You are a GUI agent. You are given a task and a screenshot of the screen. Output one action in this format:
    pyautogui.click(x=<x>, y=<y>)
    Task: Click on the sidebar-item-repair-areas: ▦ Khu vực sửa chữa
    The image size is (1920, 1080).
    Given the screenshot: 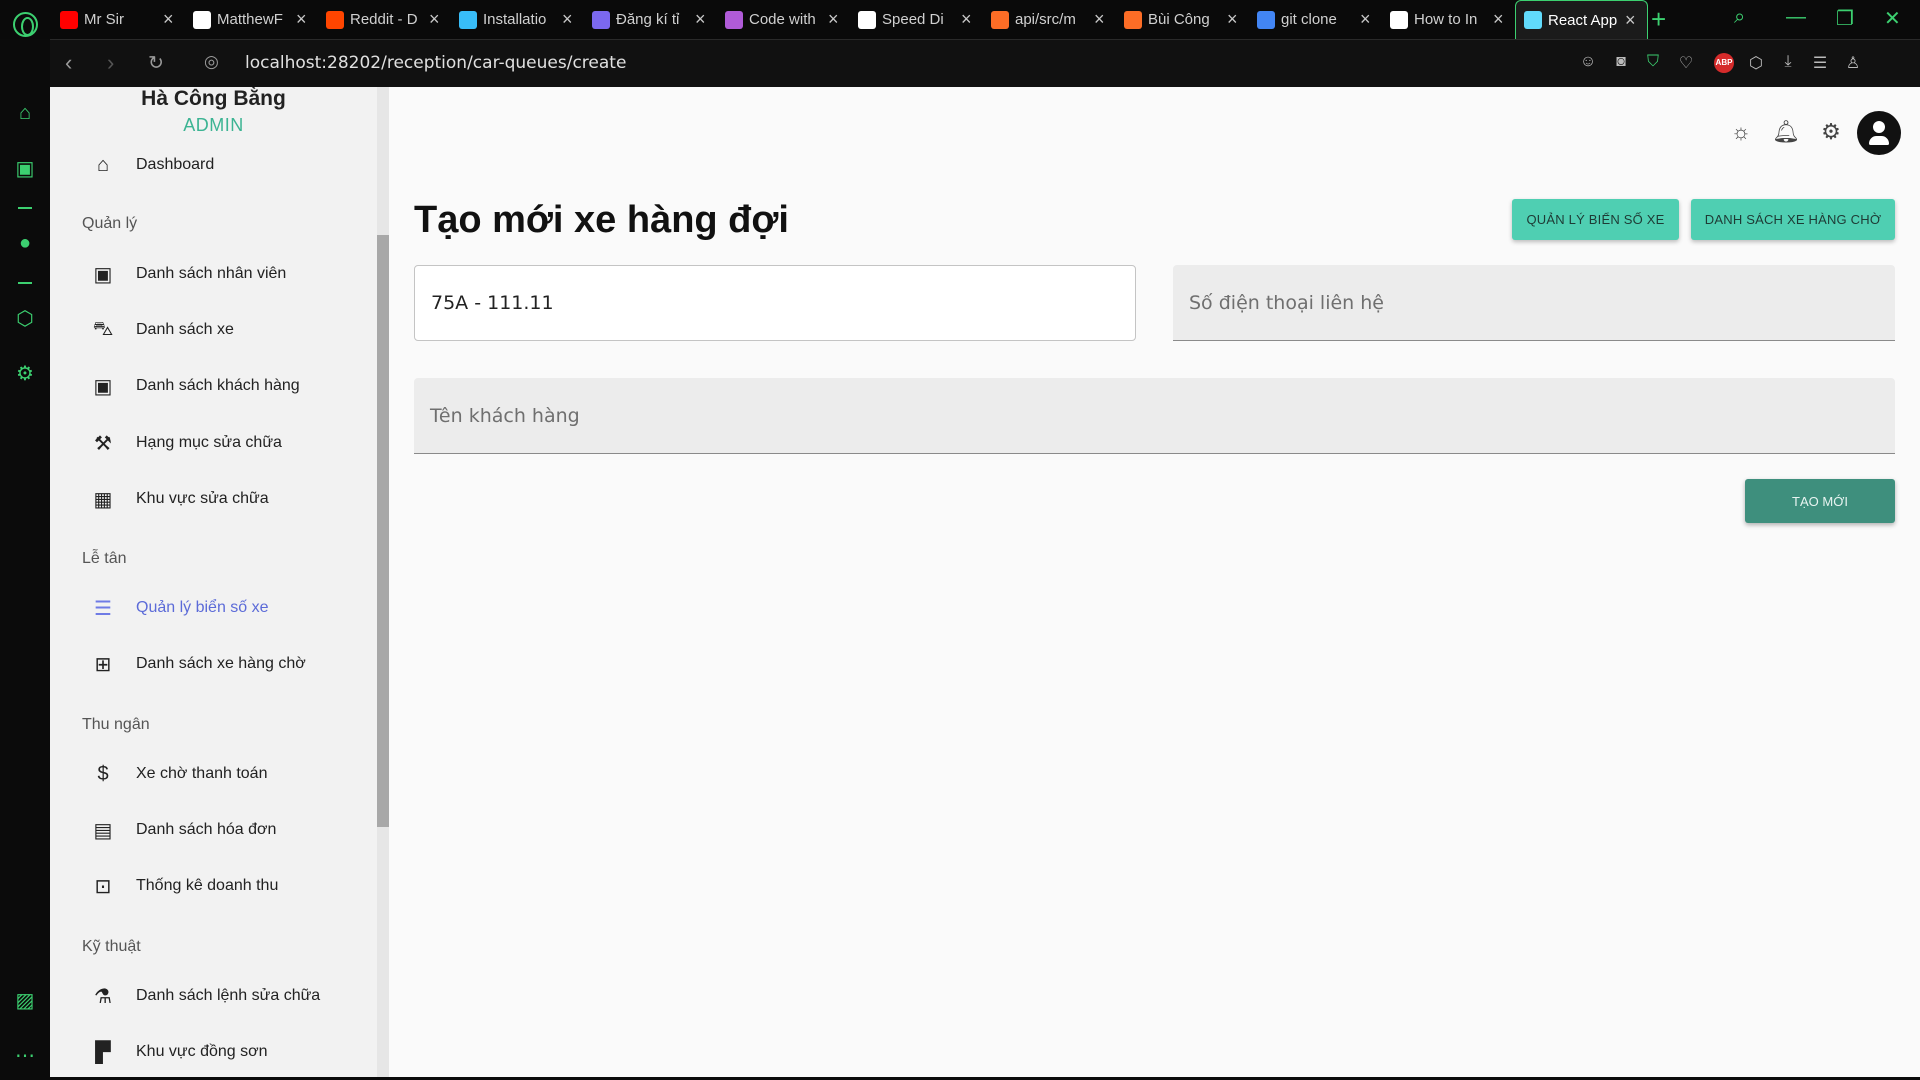 What is the action you would take?
    pyautogui.click(x=225, y=499)
    